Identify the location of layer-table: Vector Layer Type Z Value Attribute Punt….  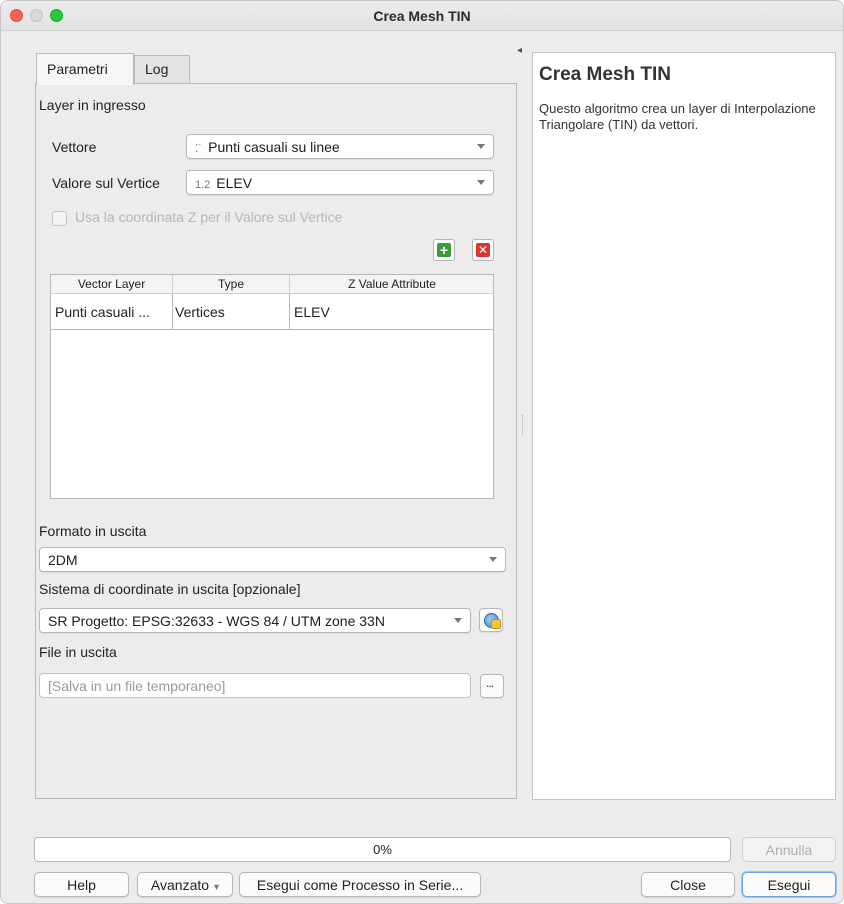
(272, 386).